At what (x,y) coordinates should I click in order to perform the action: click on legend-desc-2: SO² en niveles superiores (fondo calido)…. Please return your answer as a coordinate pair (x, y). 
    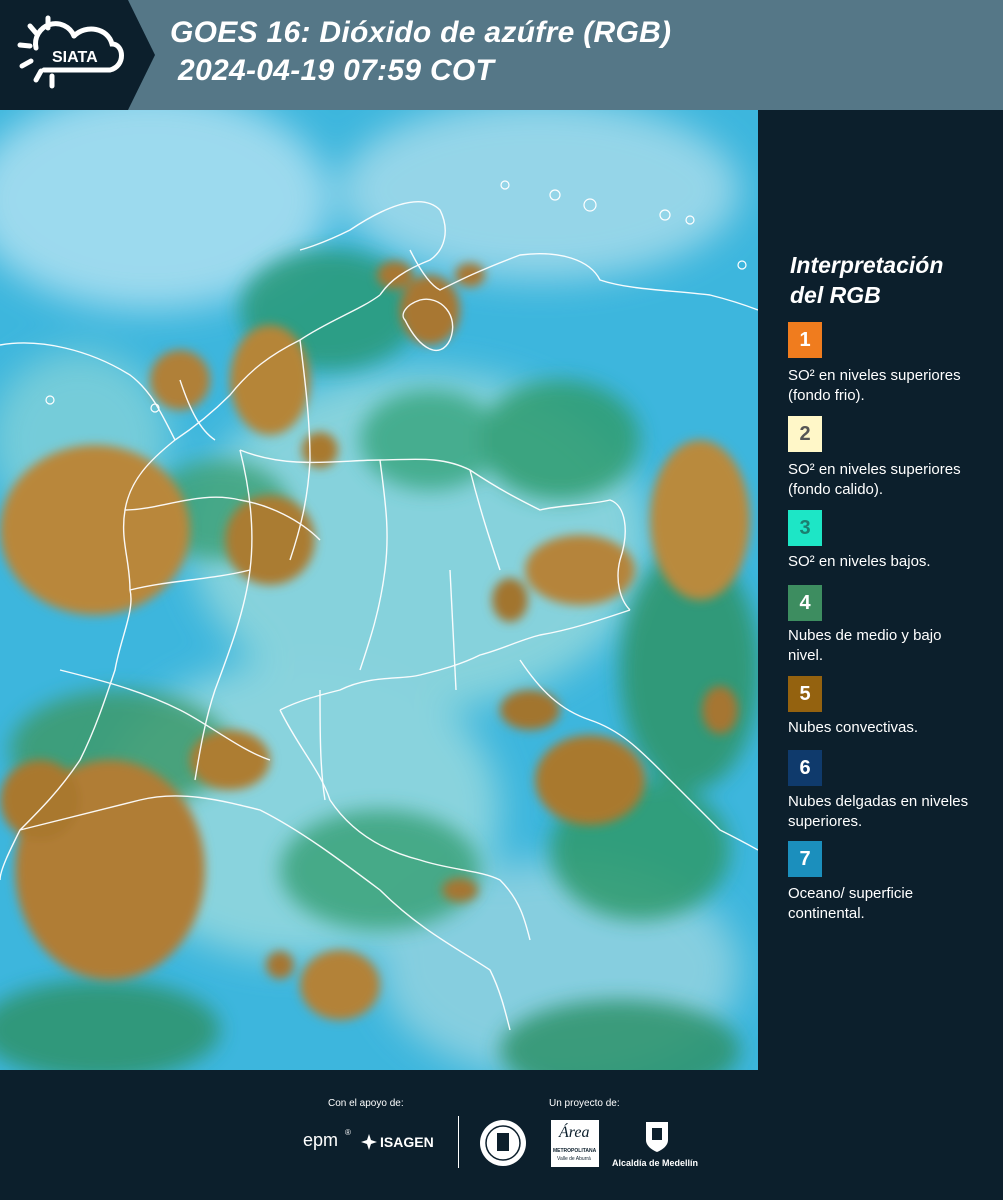
    Looking at the image, I should click on (874, 479).